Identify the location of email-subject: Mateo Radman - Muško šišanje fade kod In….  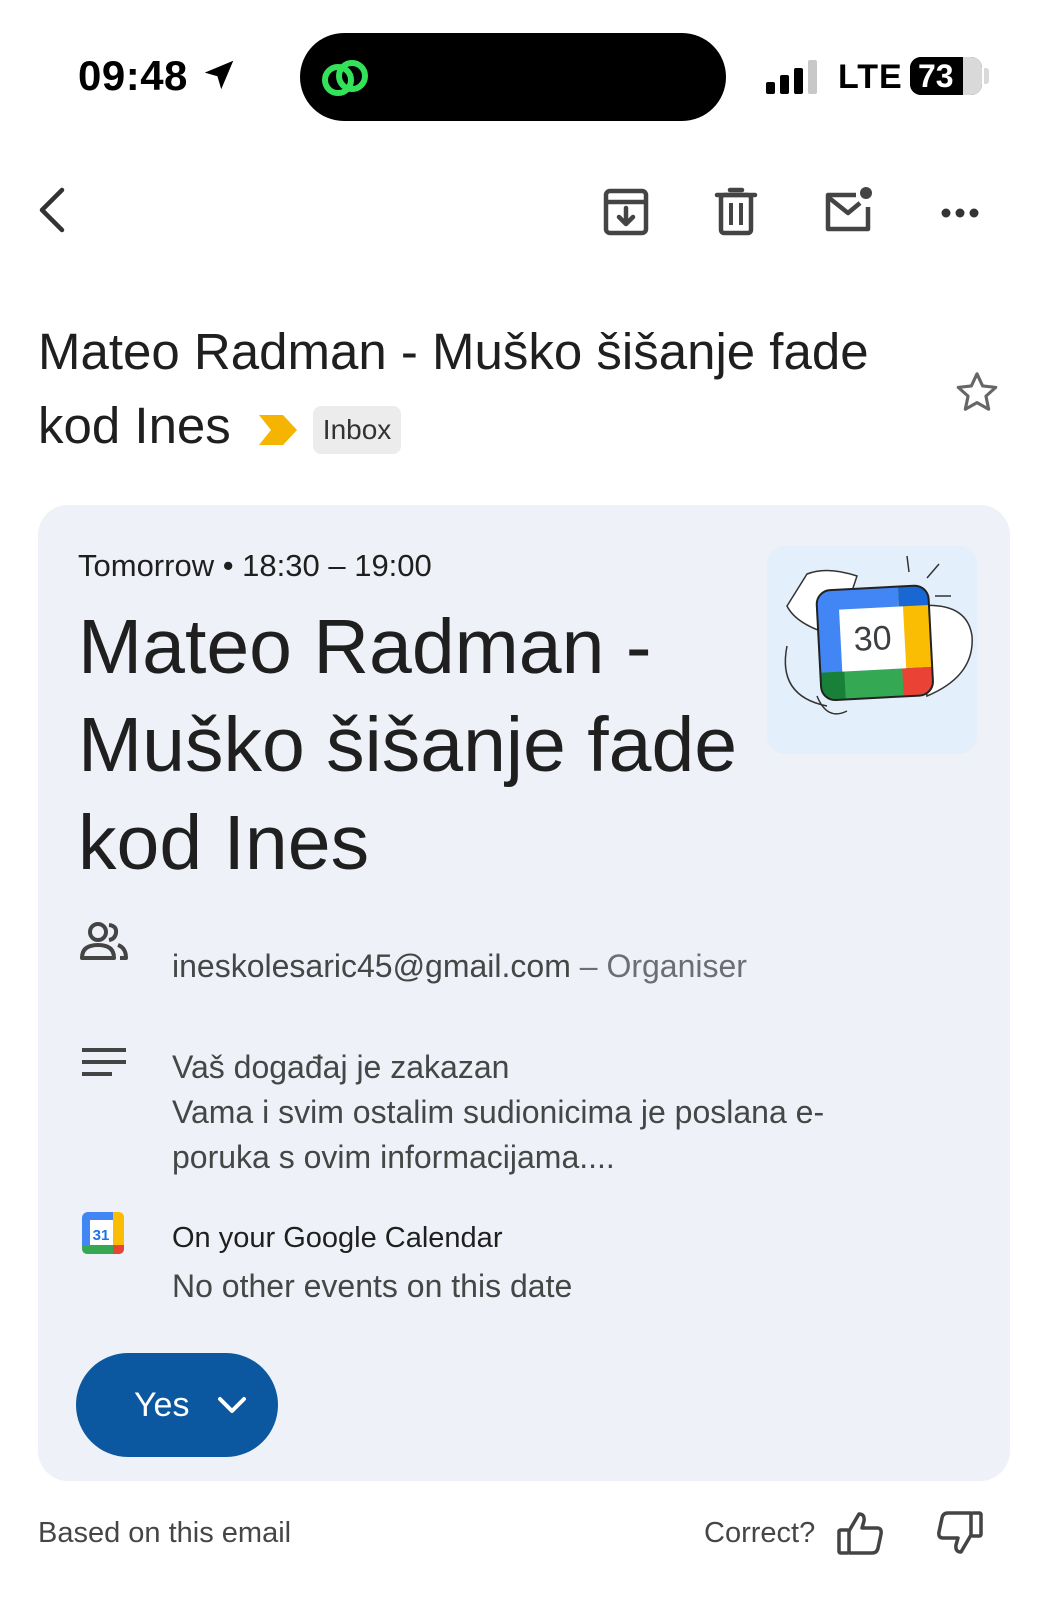
(453, 388).